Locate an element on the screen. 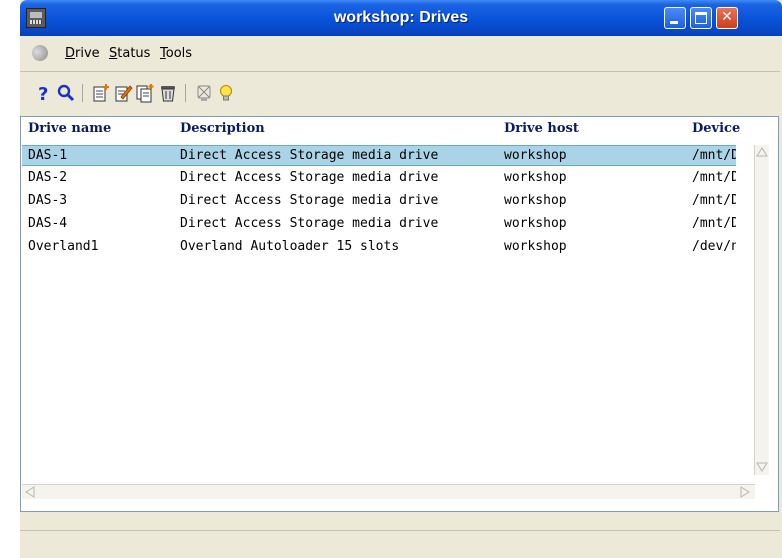  column-header-description: Description is located at coordinates (222, 128).